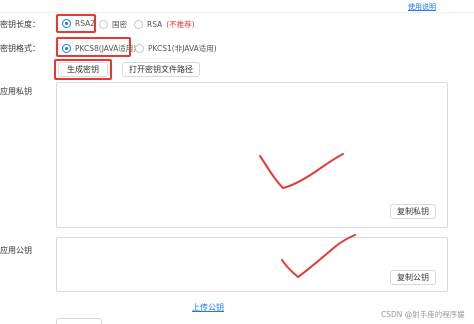  What do you see at coordinates (423, 314) in the screenshot?
I see `csdn-watermark: CSDN @射手座的程序媛` at bounding box center [423, 314].